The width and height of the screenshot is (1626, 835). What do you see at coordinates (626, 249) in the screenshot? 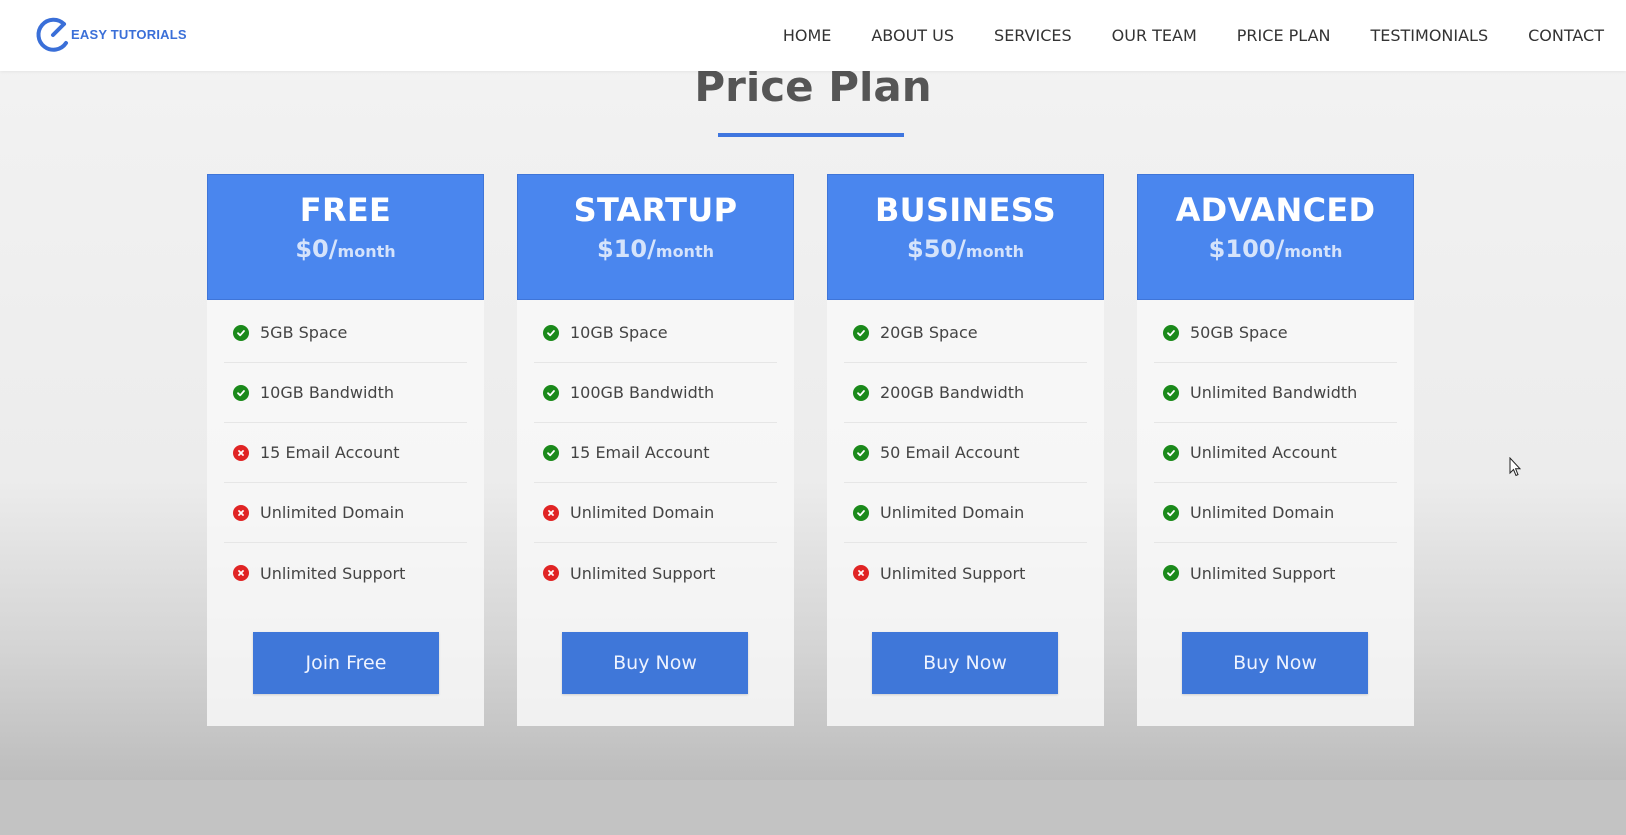
I see `price-amount: $10/` at bounding box center [626, 249].